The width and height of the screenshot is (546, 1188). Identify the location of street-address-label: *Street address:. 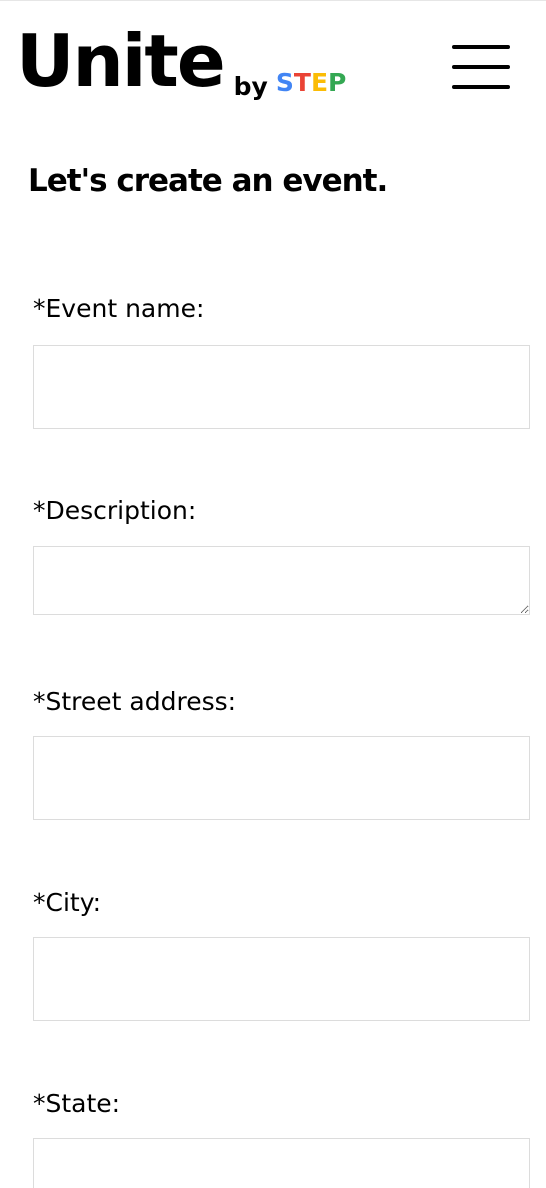
(135, 701).